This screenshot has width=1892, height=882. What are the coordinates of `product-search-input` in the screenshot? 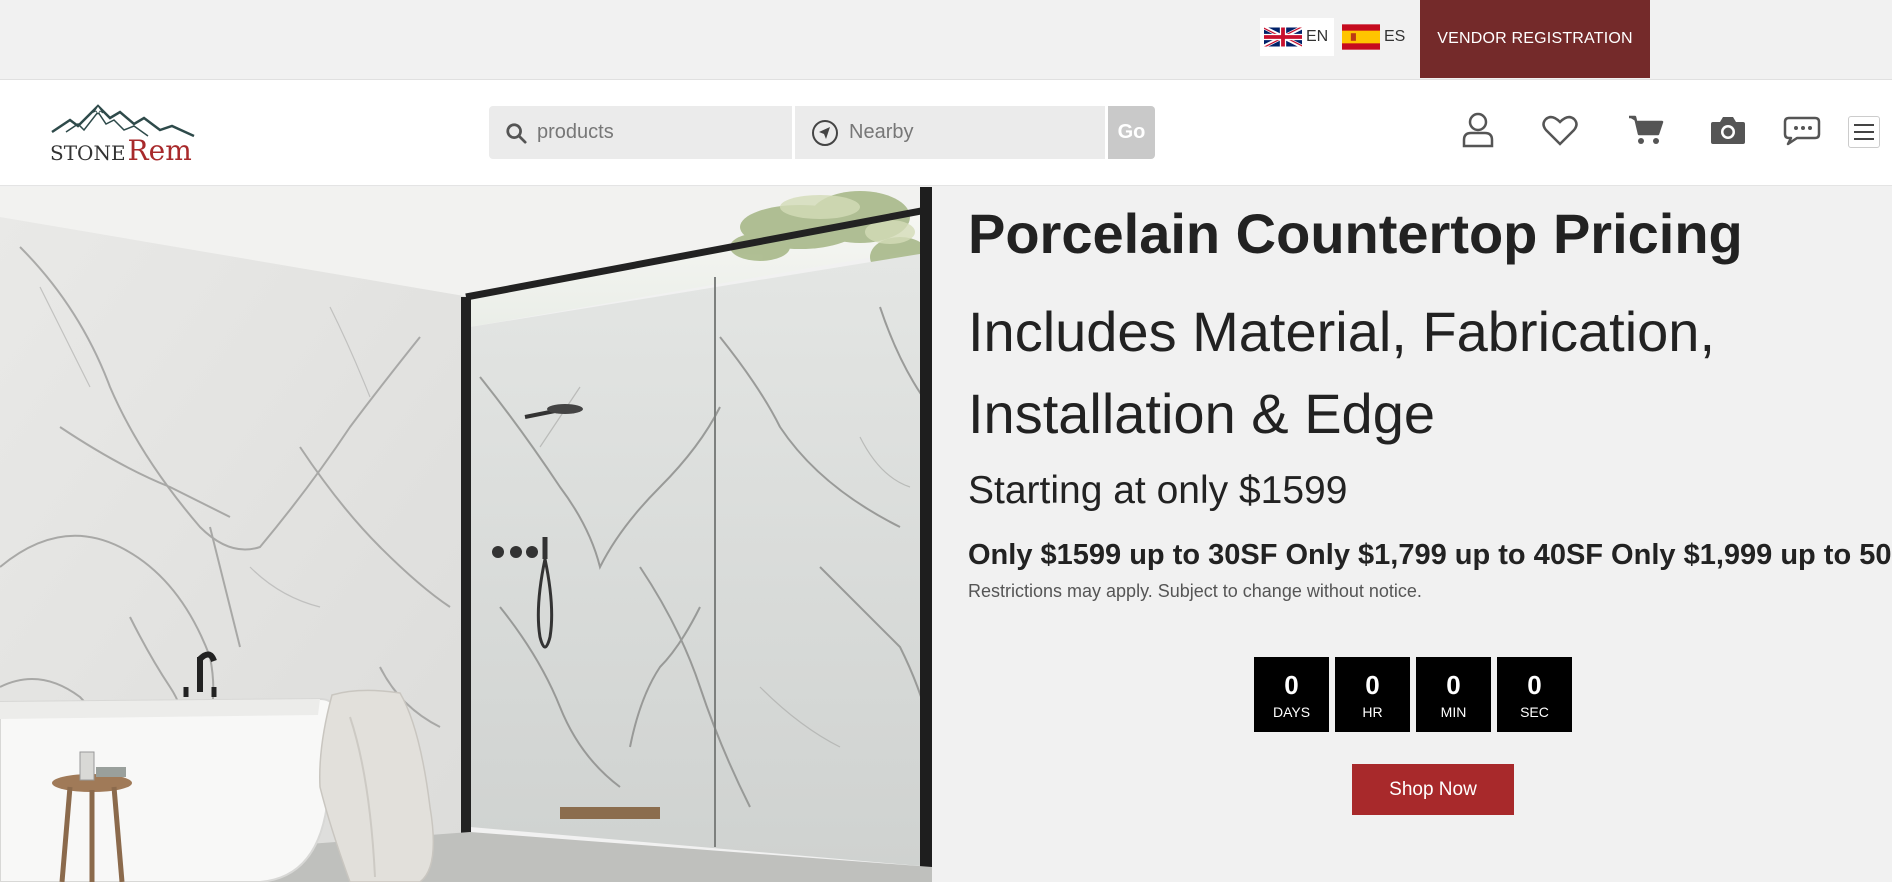 It's located at (657, 132).